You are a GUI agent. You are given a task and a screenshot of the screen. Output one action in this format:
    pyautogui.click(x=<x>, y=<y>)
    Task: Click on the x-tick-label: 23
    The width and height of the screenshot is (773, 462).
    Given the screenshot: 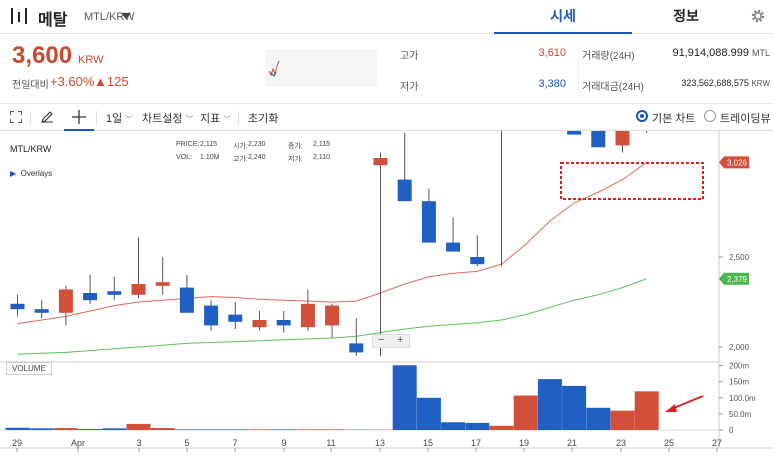 What is the action you would take?
    pyautogui.click(x=621, y=443)
    